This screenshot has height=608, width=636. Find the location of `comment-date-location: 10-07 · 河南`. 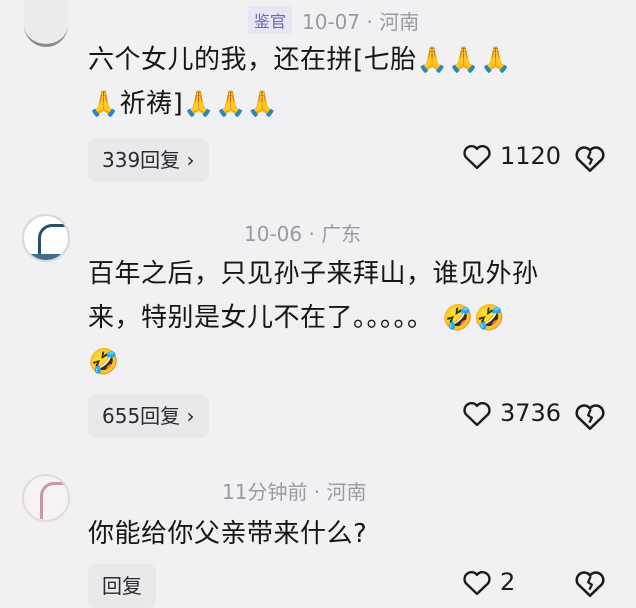

comment-date-location: 10-07 · 河南 is located at coordinates (361, 22).